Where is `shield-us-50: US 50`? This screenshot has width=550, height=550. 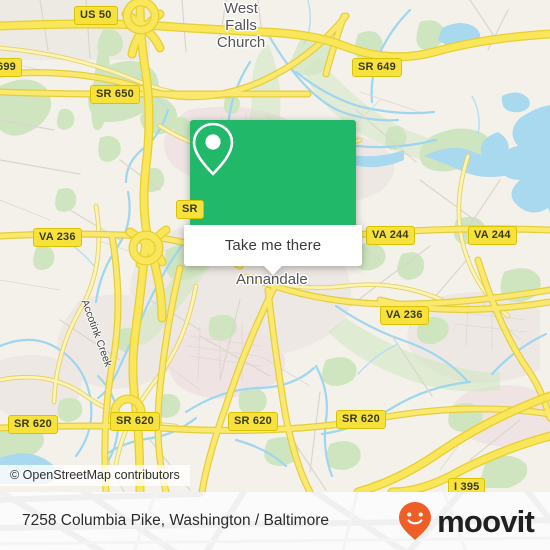
shield-us-50: US 50 is located at coordinates (96, 15).